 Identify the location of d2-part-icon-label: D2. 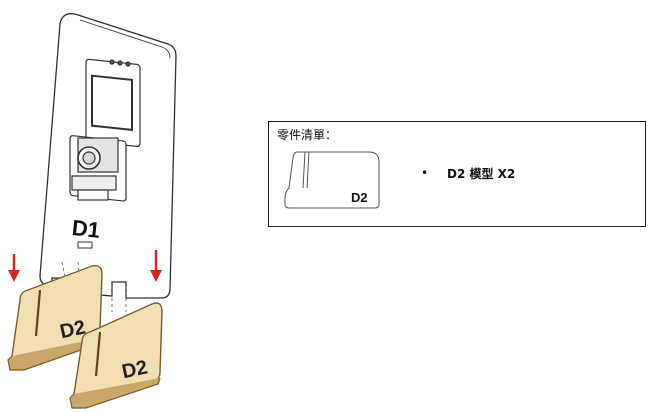
(359, 197).